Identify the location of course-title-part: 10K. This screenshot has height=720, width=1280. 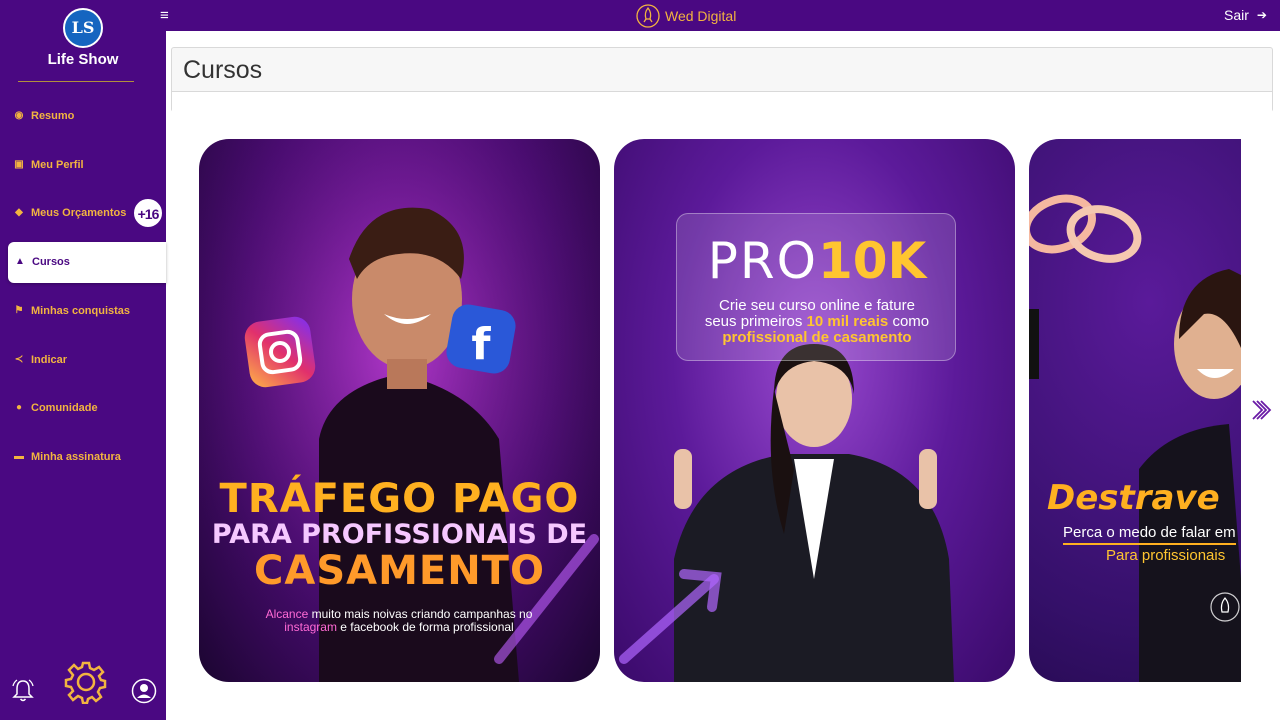
(872, 261).